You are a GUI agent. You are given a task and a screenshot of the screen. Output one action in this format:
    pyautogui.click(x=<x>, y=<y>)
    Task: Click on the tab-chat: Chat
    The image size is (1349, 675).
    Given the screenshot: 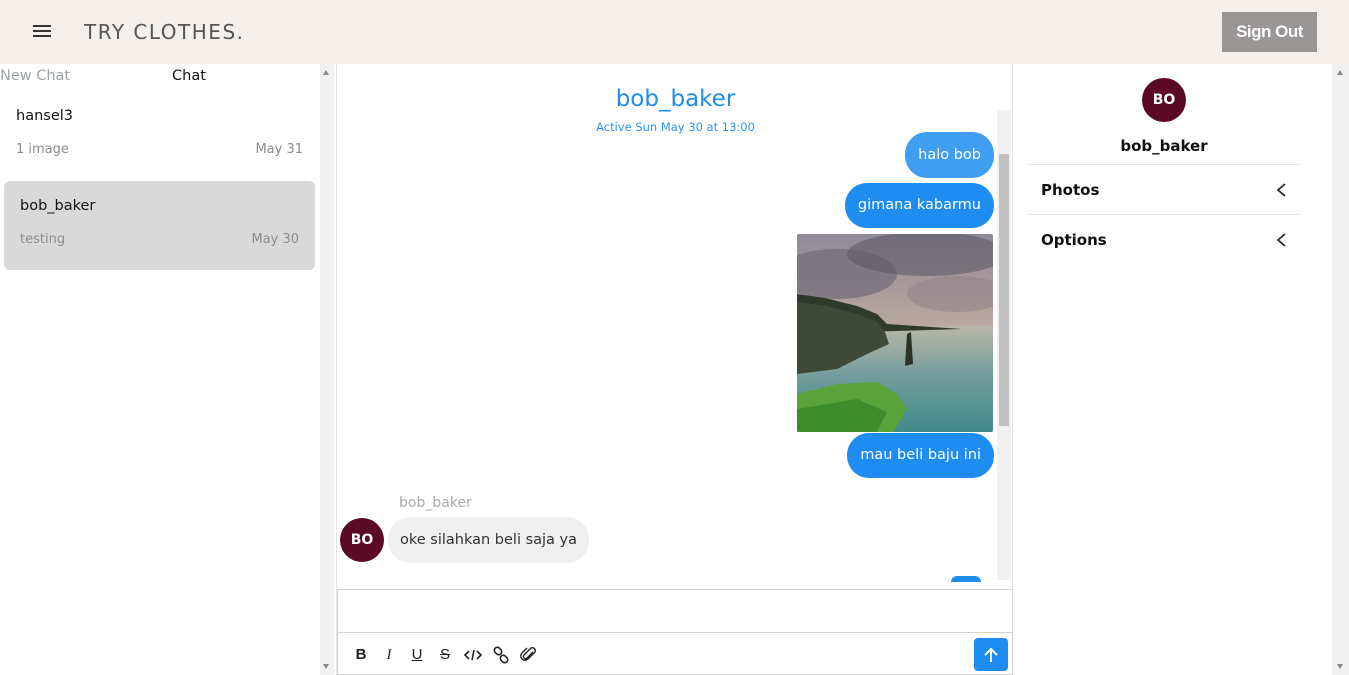 What is the action you would take?
    pyautogui.click(x=189, y=76)
    